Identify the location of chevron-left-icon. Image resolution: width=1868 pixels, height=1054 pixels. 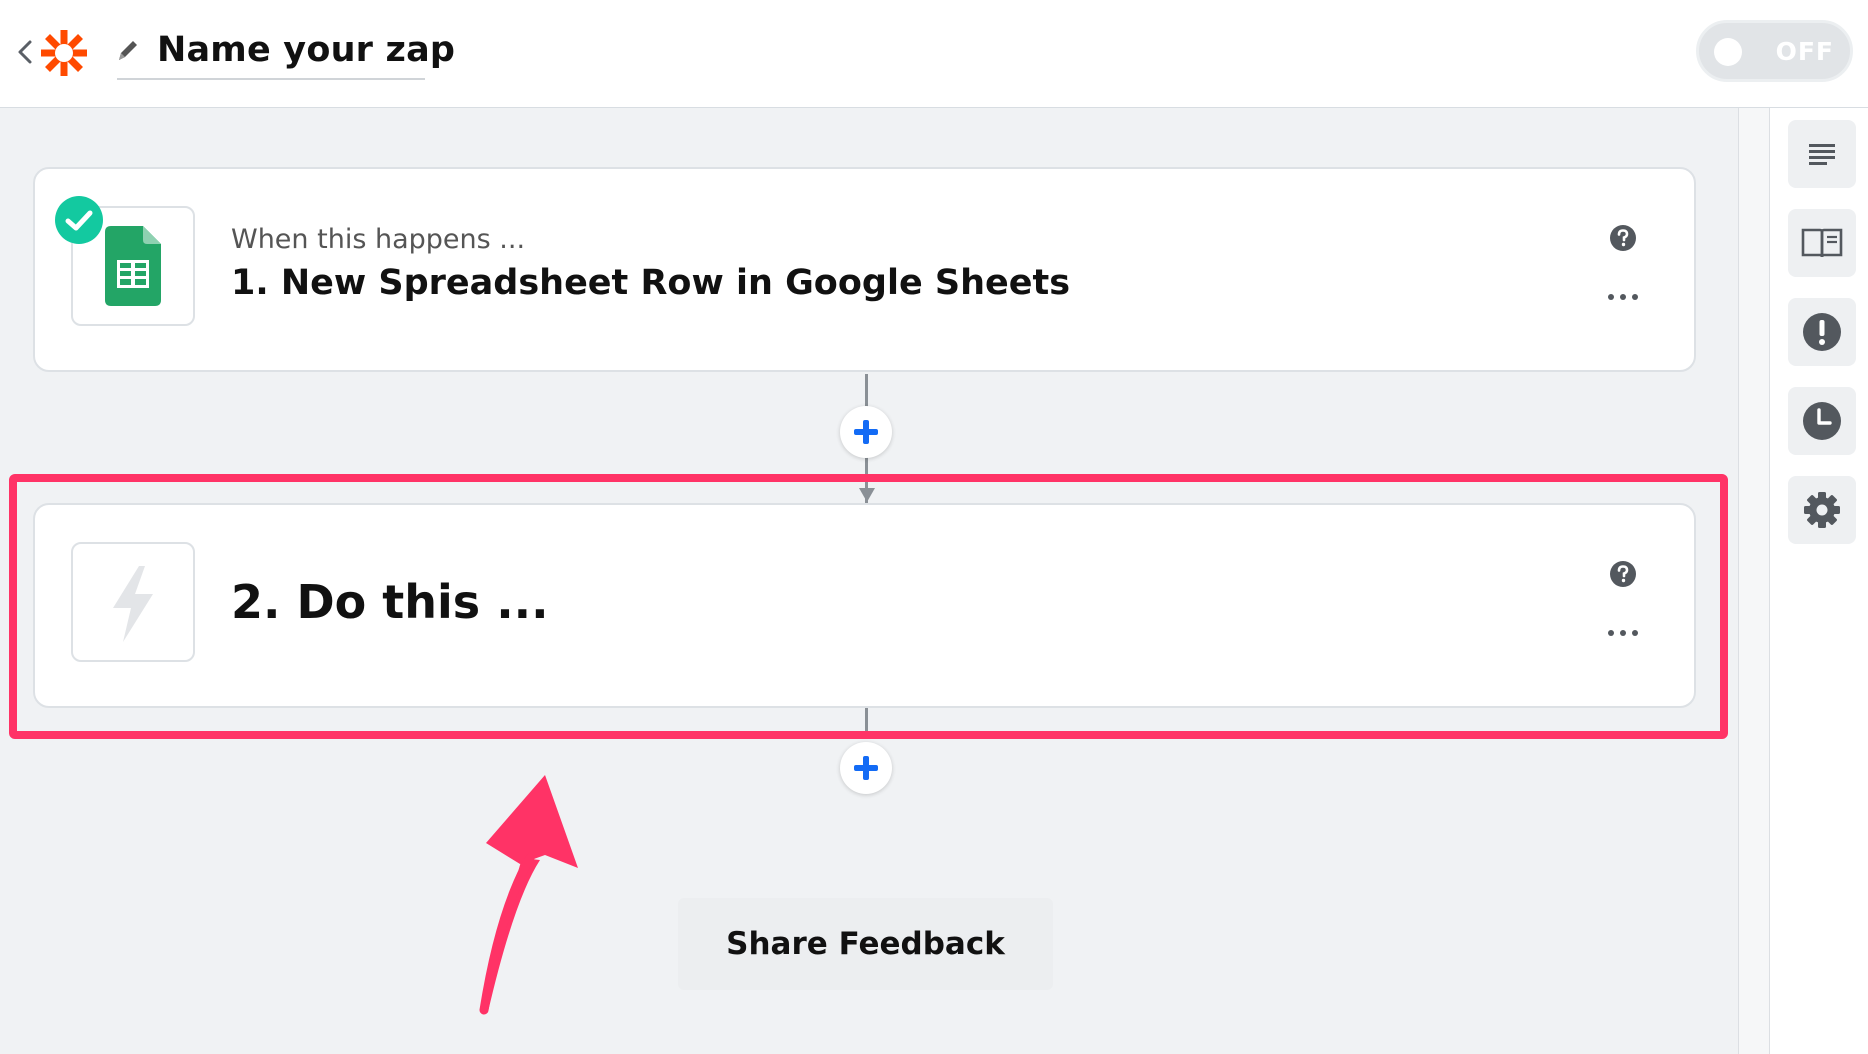
(25, 52).